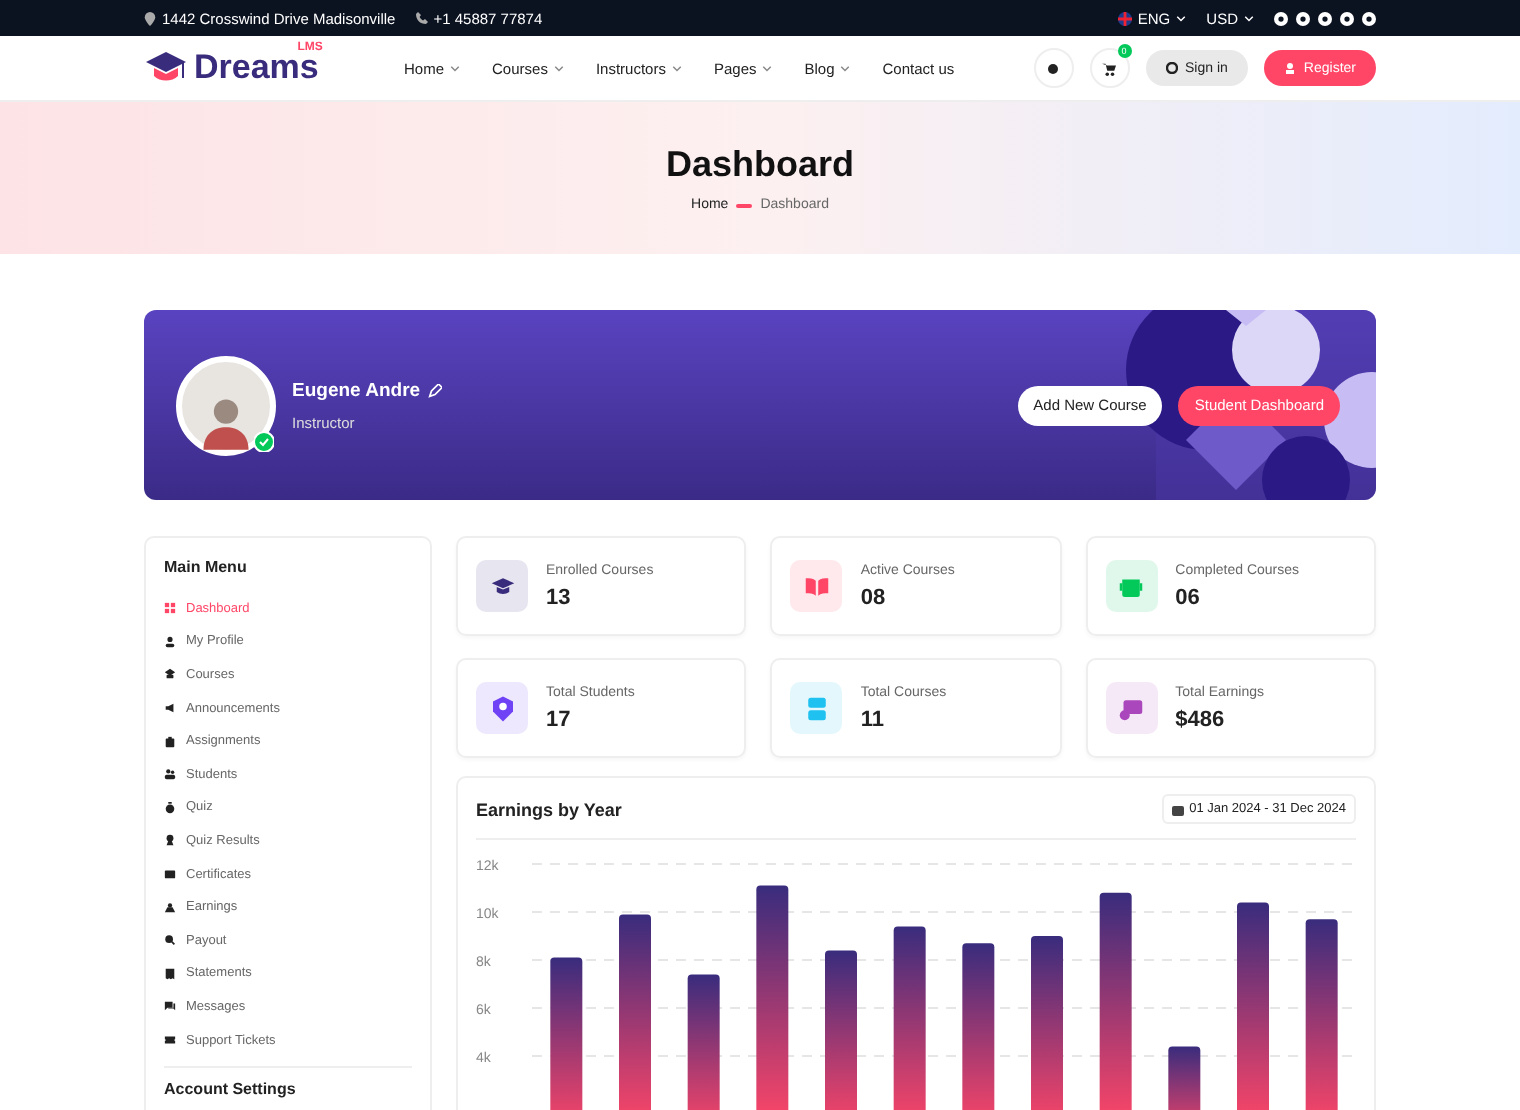  I want to click on profile-name: Eugene Andre, so click(356, 390).